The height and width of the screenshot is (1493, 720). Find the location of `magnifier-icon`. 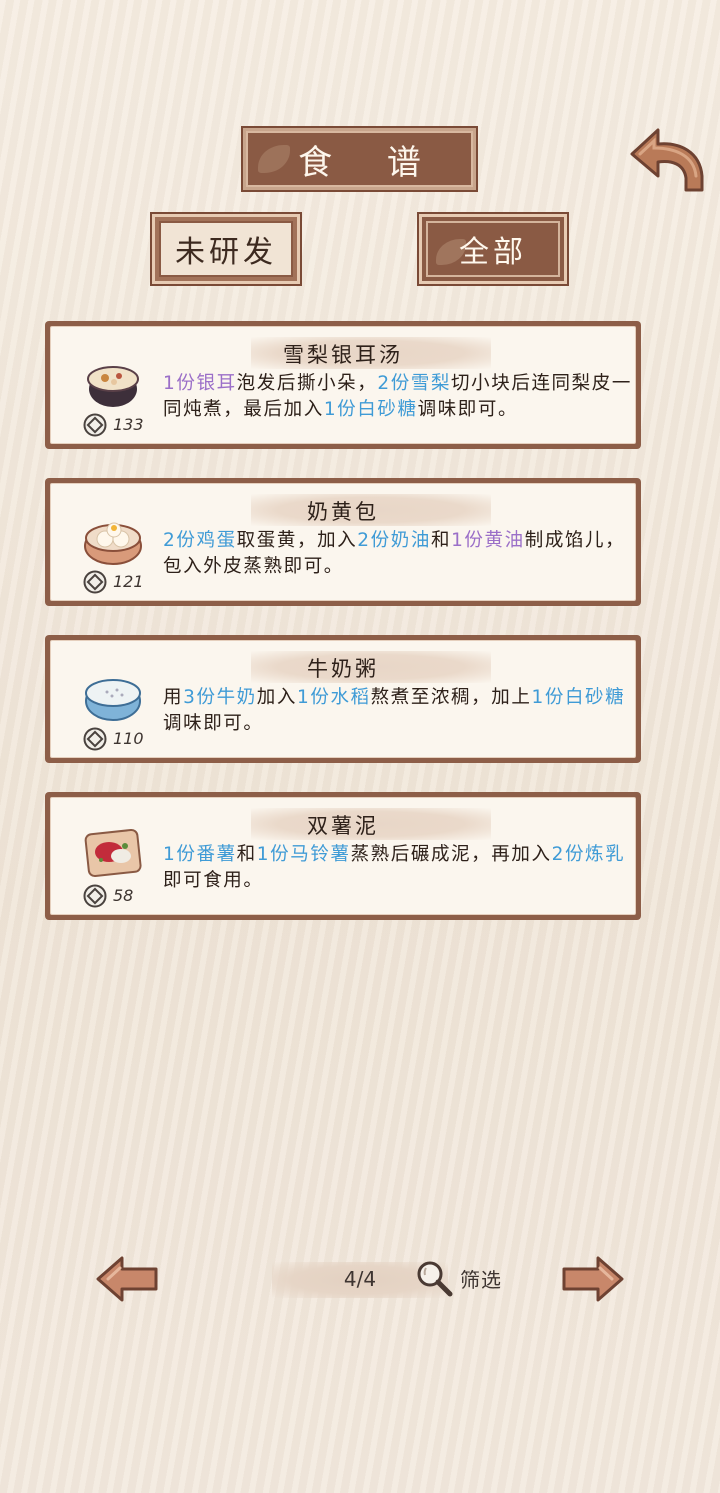

magnifier-icon is located at coordinates (435, 1279).